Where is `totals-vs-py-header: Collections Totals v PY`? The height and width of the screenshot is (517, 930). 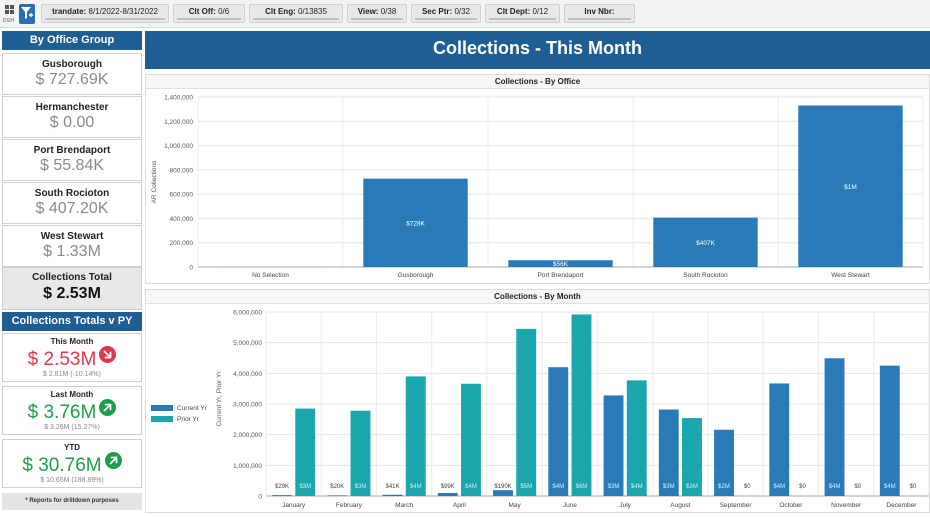 totals-vs-py-header: Collections Totals v PY is located at coordinates (72, 321).